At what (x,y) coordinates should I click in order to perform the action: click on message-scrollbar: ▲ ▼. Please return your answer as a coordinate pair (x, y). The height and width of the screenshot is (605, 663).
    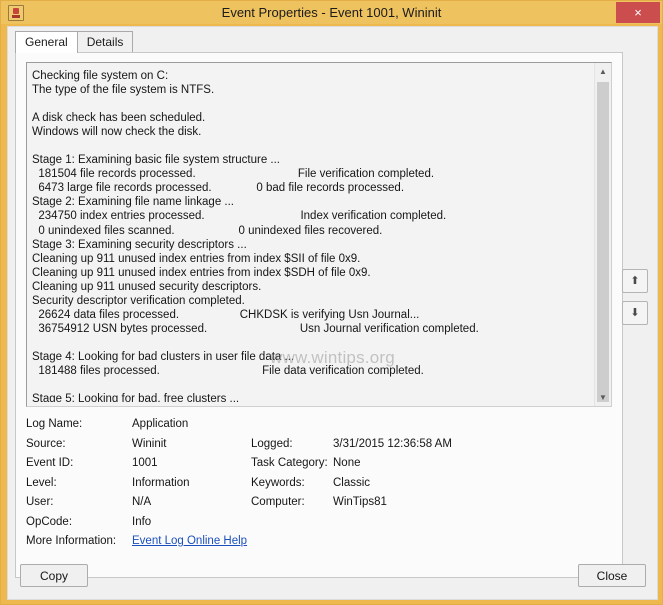
    Looking at the image, I should click on (602, 234).